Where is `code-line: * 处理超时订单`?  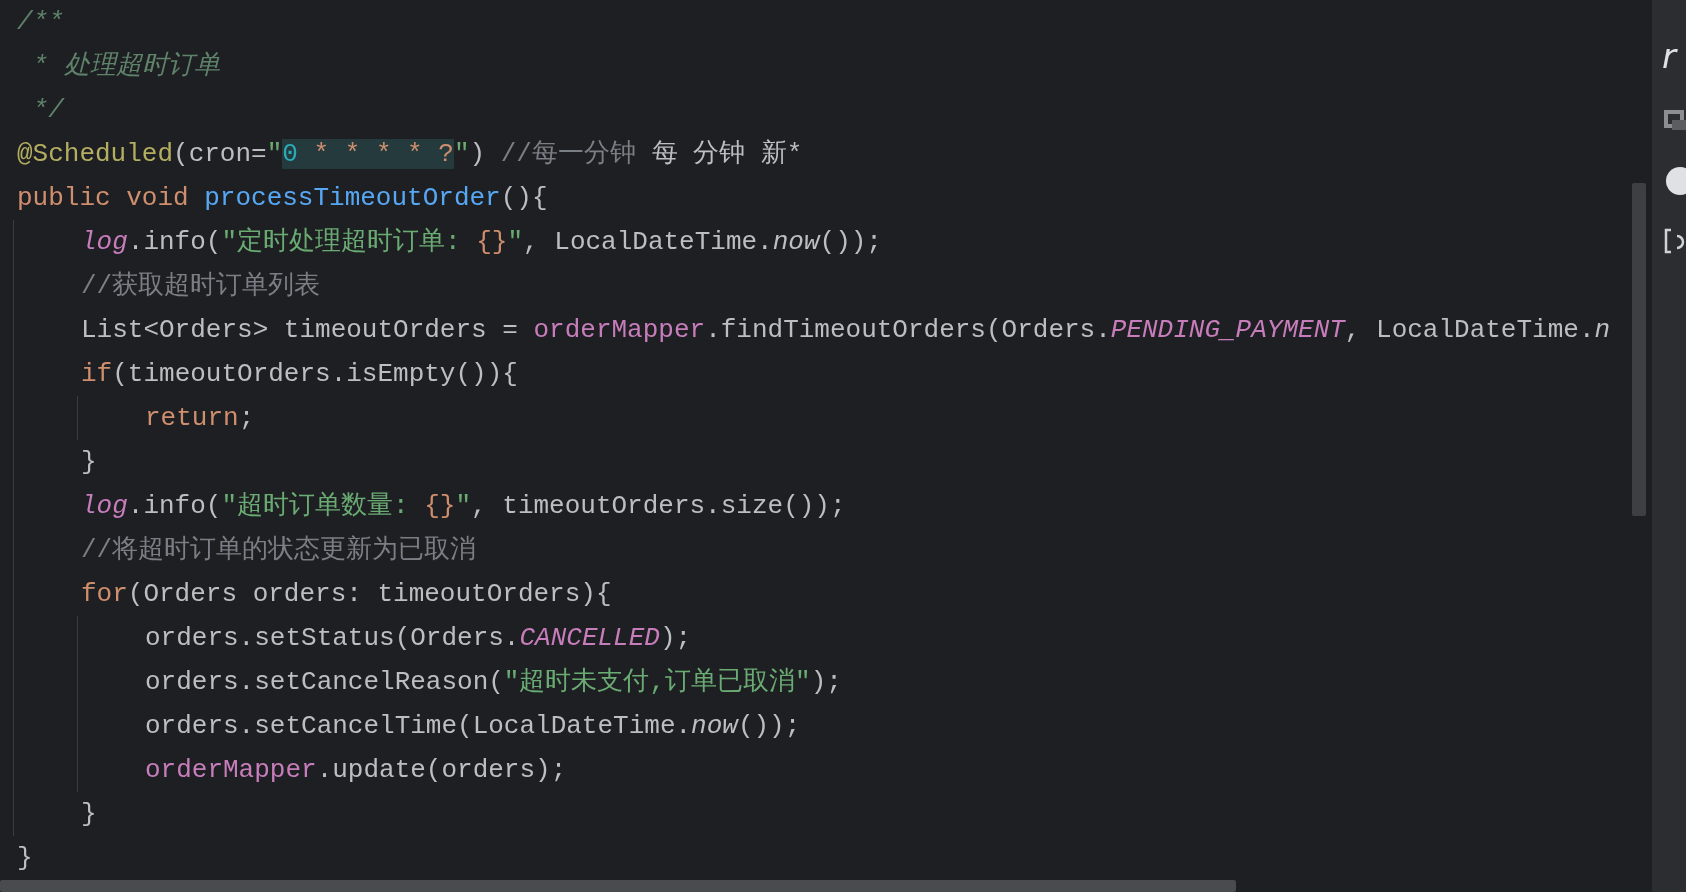
code-line: * 处理超时订单 is located at coordinates (125, 66).